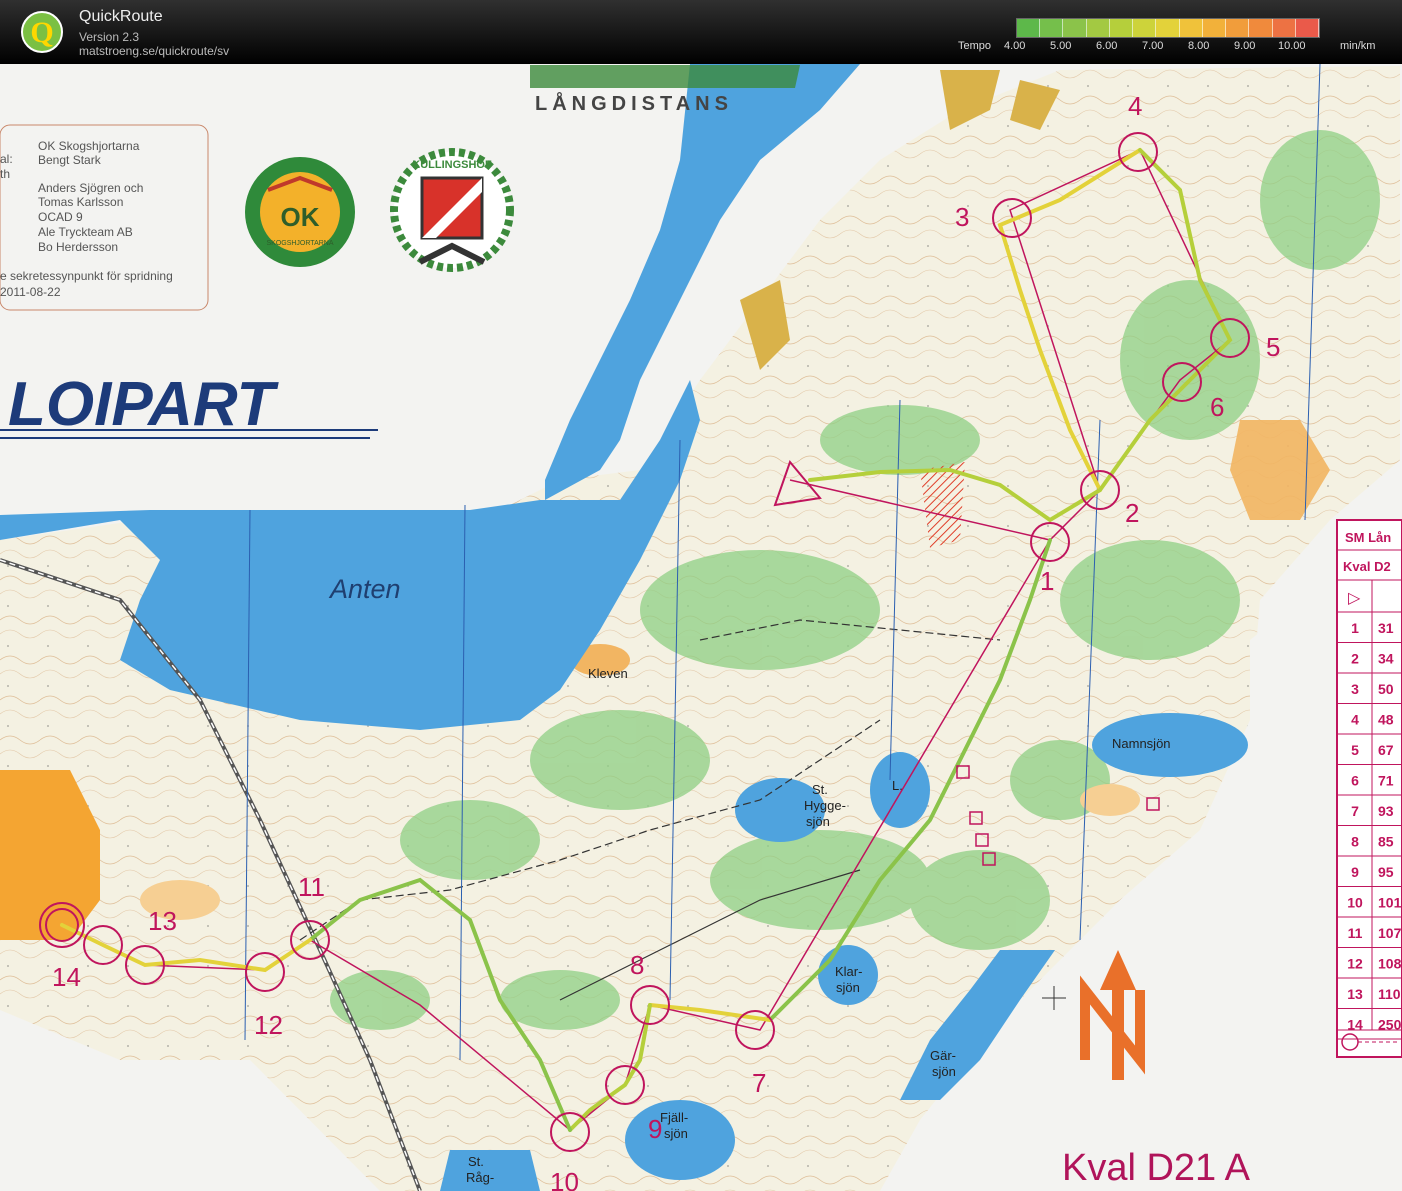  Describe the element at coordinates (1355, 781) in the screenshot. I see `table-row-number: 6` at that location.